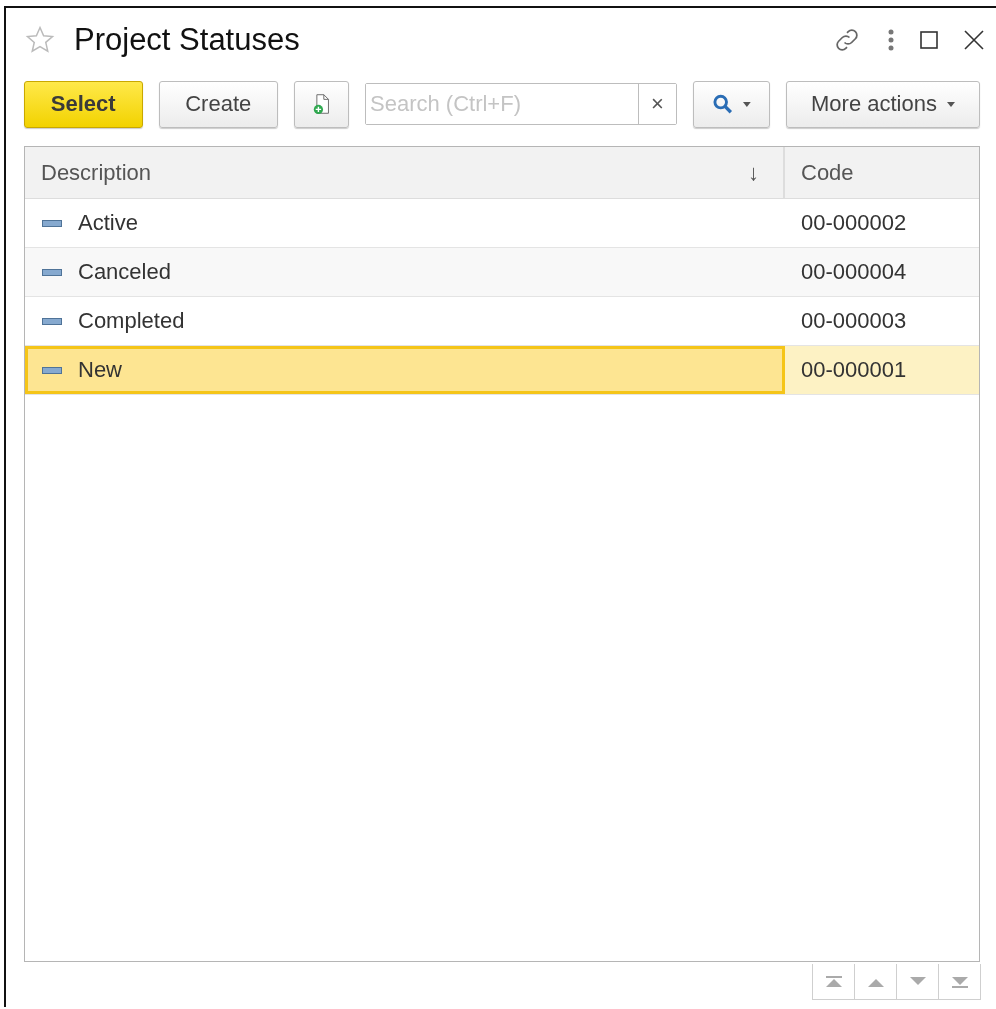 This screenshot has height=1009, width=996. What do you see at coordinates (502, 272) in the screenshot?
I see `table-row: Canceled 00-000004` at bounding box center [502, 272].